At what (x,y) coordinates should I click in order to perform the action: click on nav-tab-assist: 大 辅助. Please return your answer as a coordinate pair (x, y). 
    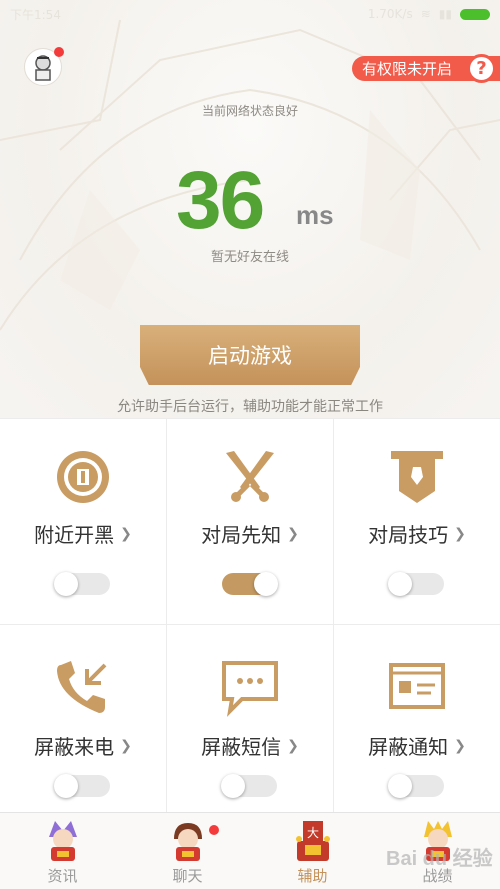
    Looking at the image, I should click on (312, 851).